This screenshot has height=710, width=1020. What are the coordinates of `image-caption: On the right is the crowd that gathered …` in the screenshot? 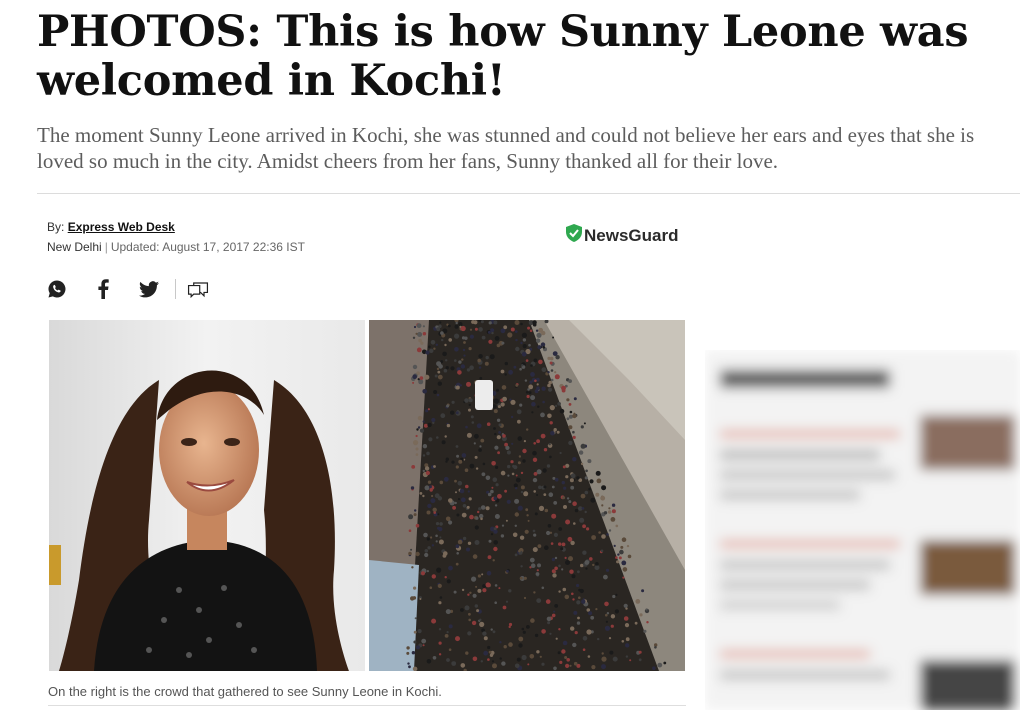 It's located at (367, 695).